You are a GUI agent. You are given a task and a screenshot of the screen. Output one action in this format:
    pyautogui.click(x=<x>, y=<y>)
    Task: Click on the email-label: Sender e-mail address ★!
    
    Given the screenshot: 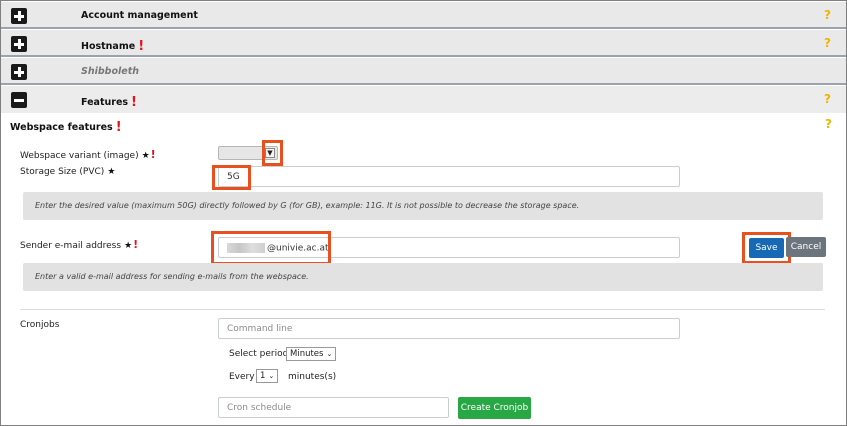 What is the action you would take?
    pyautogui.click(x=79, y=244)
    